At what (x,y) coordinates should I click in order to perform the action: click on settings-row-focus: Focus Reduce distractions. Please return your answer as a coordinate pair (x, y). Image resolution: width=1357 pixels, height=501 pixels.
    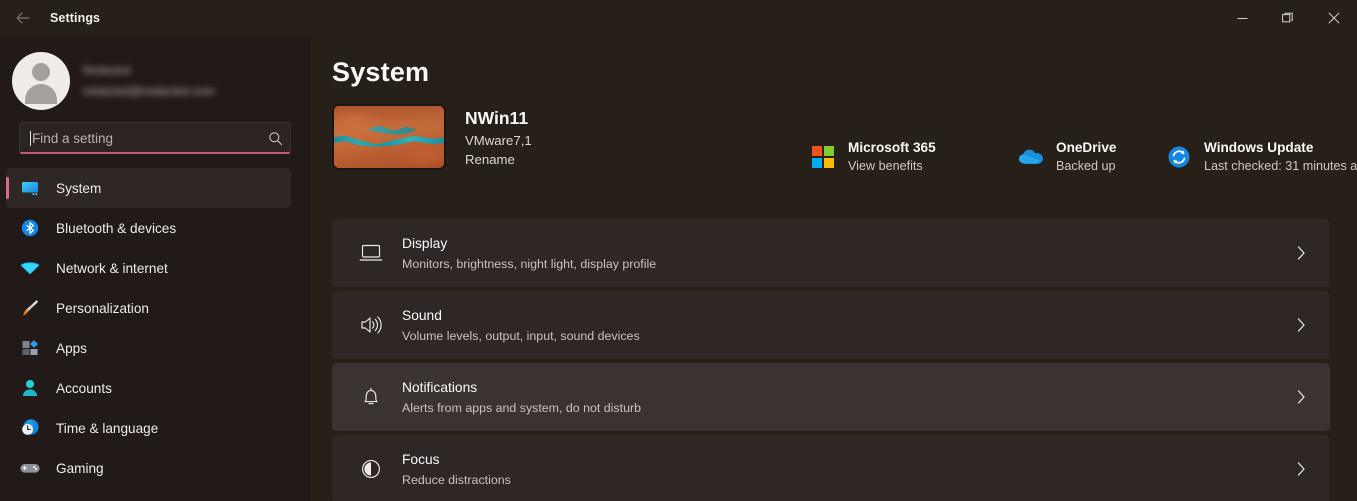
    Looking at the image, I should click on (831, 468).